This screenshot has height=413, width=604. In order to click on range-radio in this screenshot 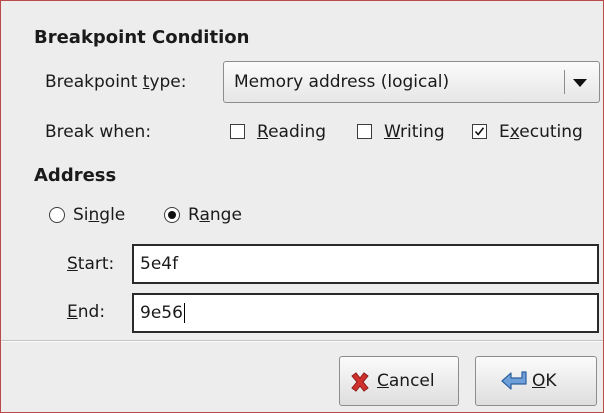, I will do `click(172, 215)`.